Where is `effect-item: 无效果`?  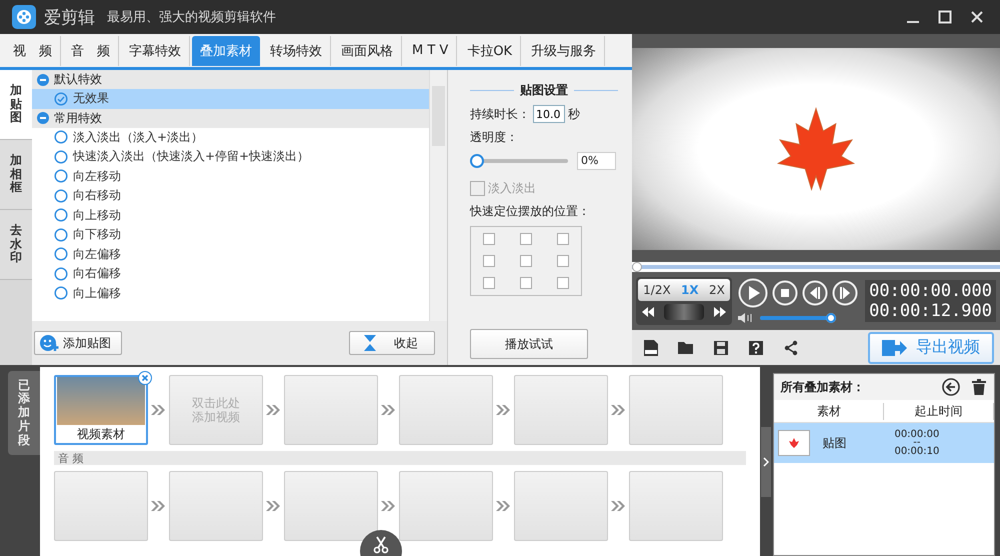
effect-item: 无效果 is located at coordinates (230, 98).